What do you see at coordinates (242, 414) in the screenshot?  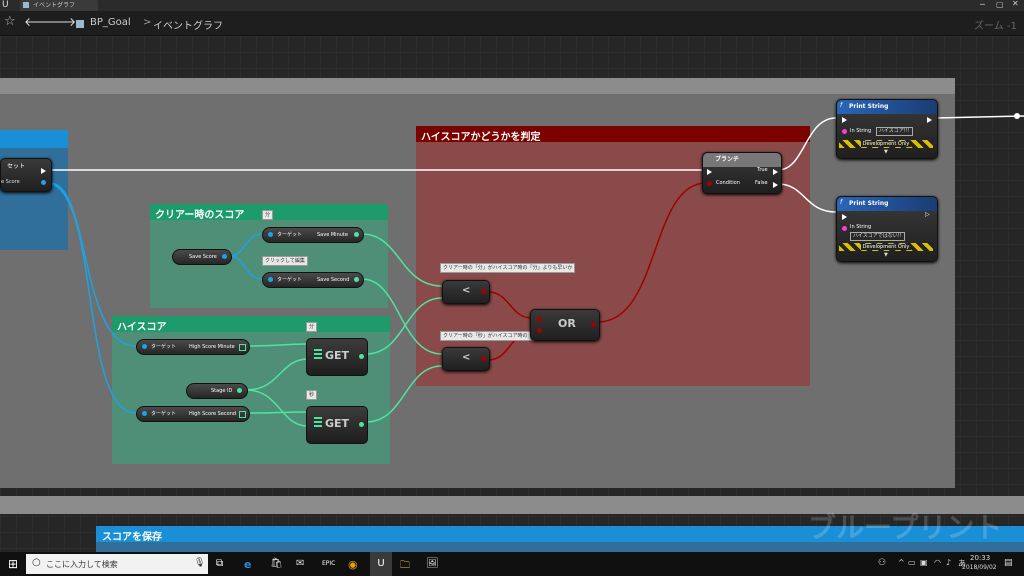 I see `high-sec-array-icon` at bounding box center [242, 414].